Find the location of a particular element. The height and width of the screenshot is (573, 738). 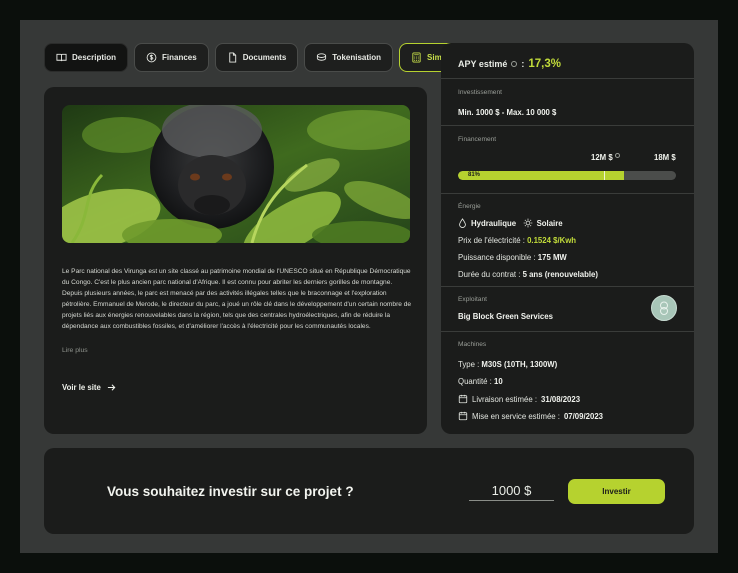

gorilla-photo is located at coordinates (236, 174).